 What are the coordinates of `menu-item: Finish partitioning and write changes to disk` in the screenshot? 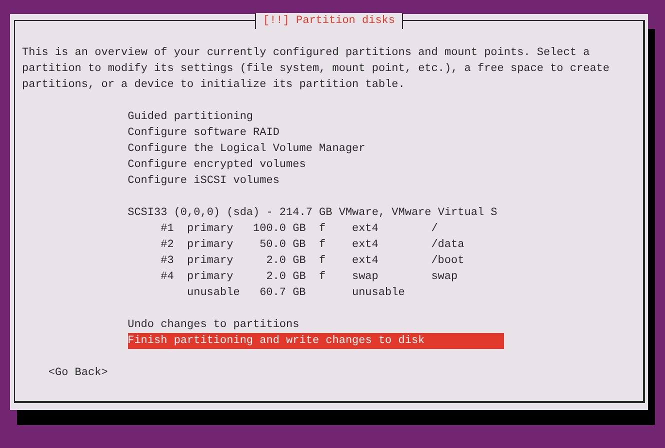 It's located at (316, 341).